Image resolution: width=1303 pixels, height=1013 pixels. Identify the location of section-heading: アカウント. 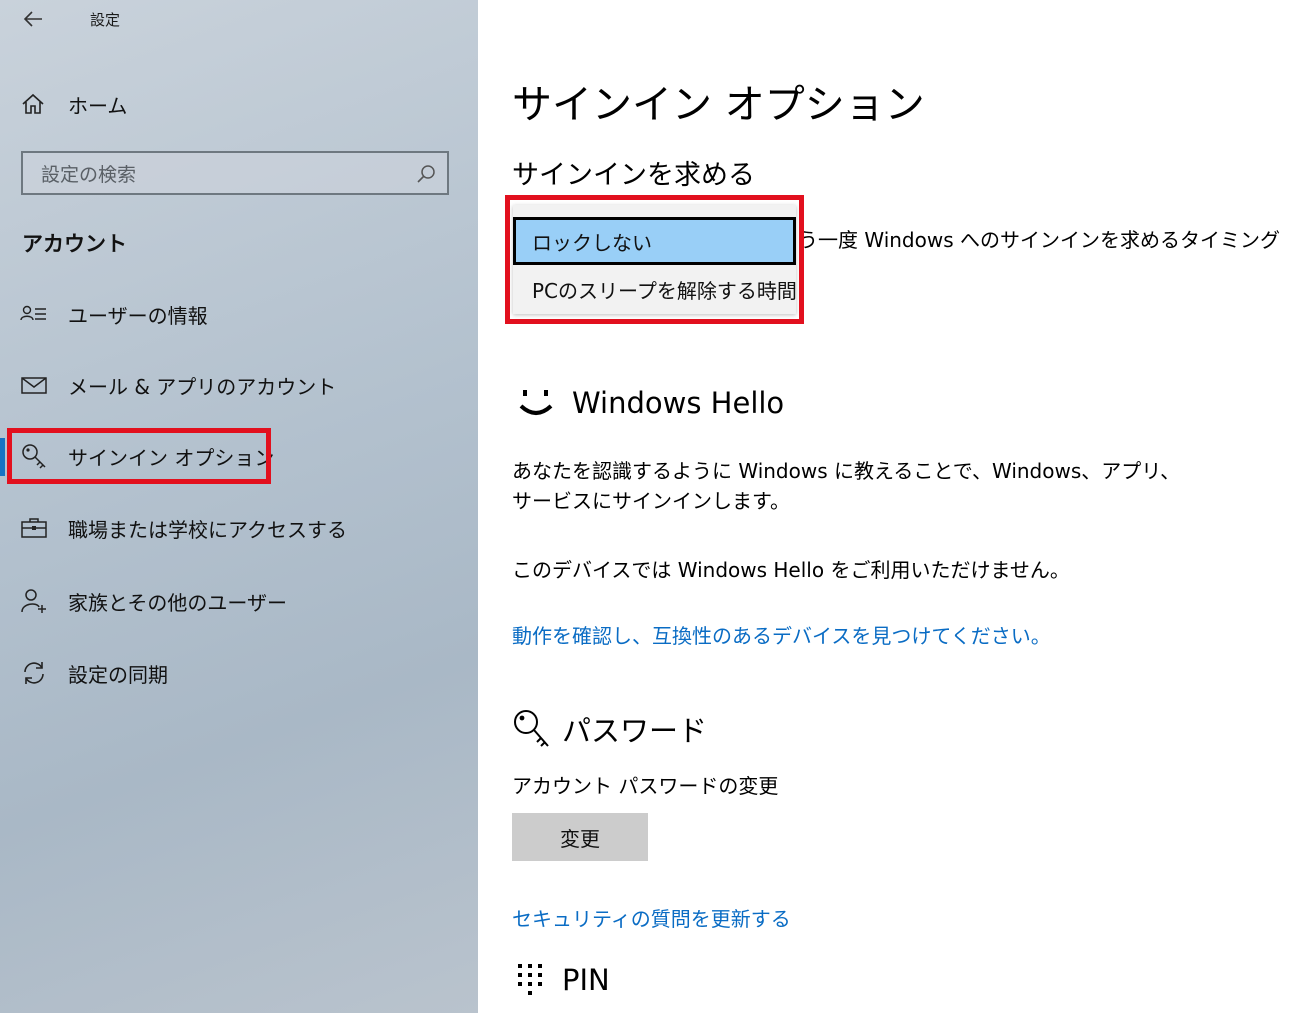
(74, 244).